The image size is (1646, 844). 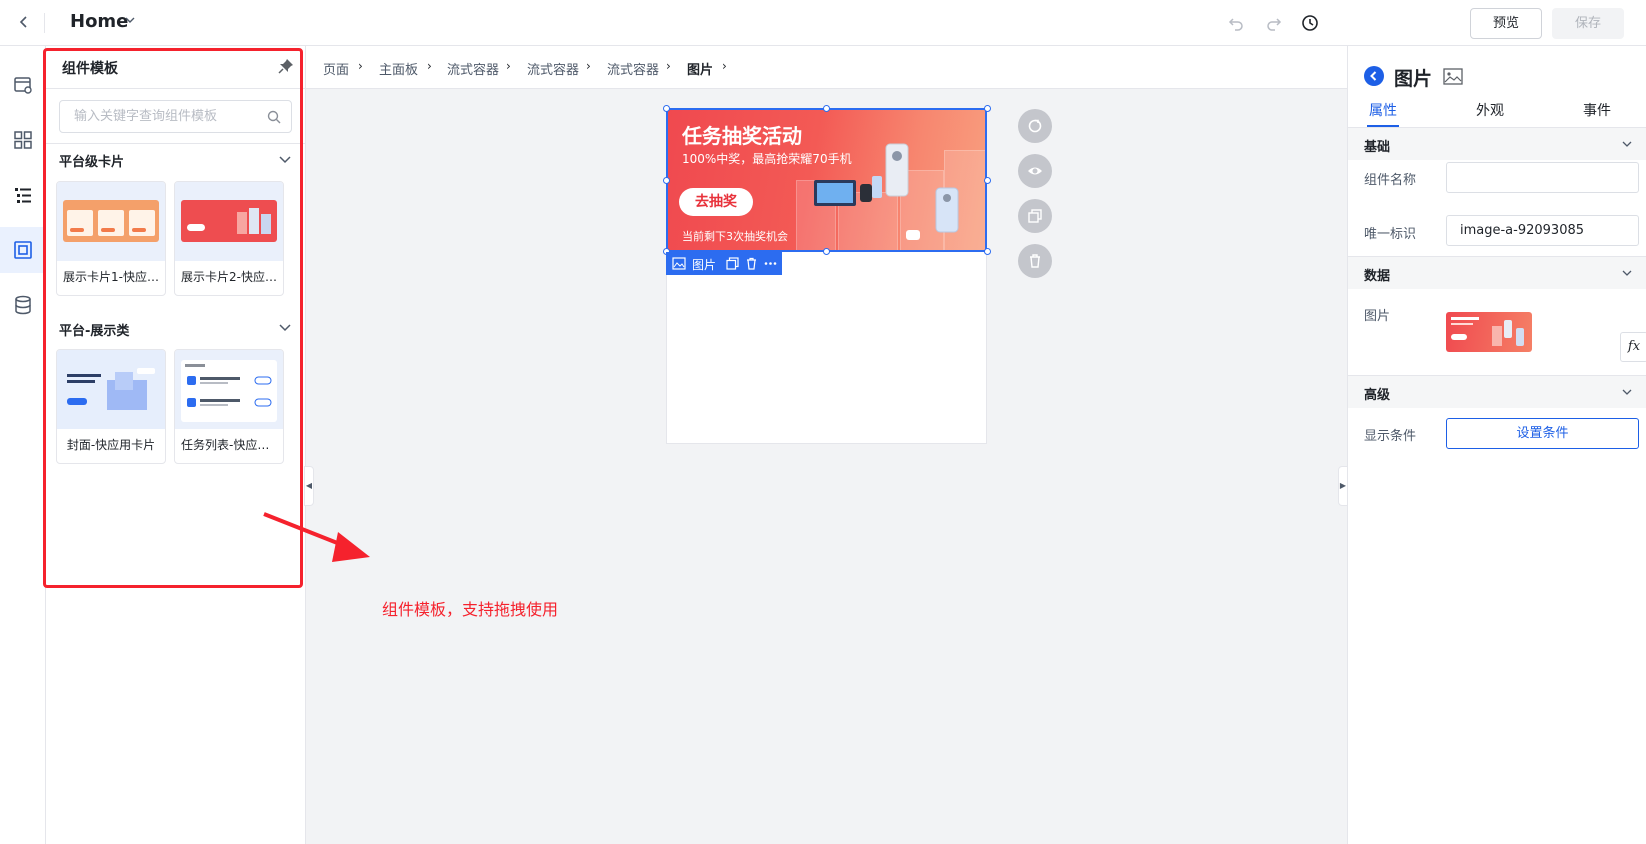 What do you see at coordinates (23, 85) in the screenshot?
I see `page-settings-icon` at bounding box center [23, 85].